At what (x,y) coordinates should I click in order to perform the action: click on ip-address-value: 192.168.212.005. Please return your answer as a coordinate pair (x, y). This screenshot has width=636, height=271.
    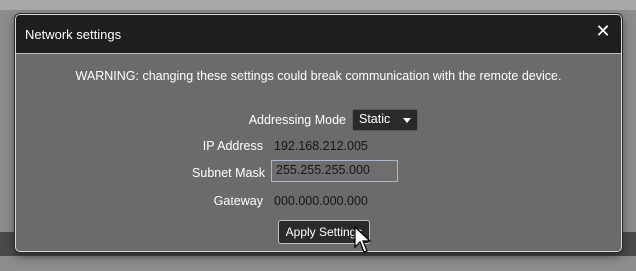
    Looking at the image, I should click on (321, 146).